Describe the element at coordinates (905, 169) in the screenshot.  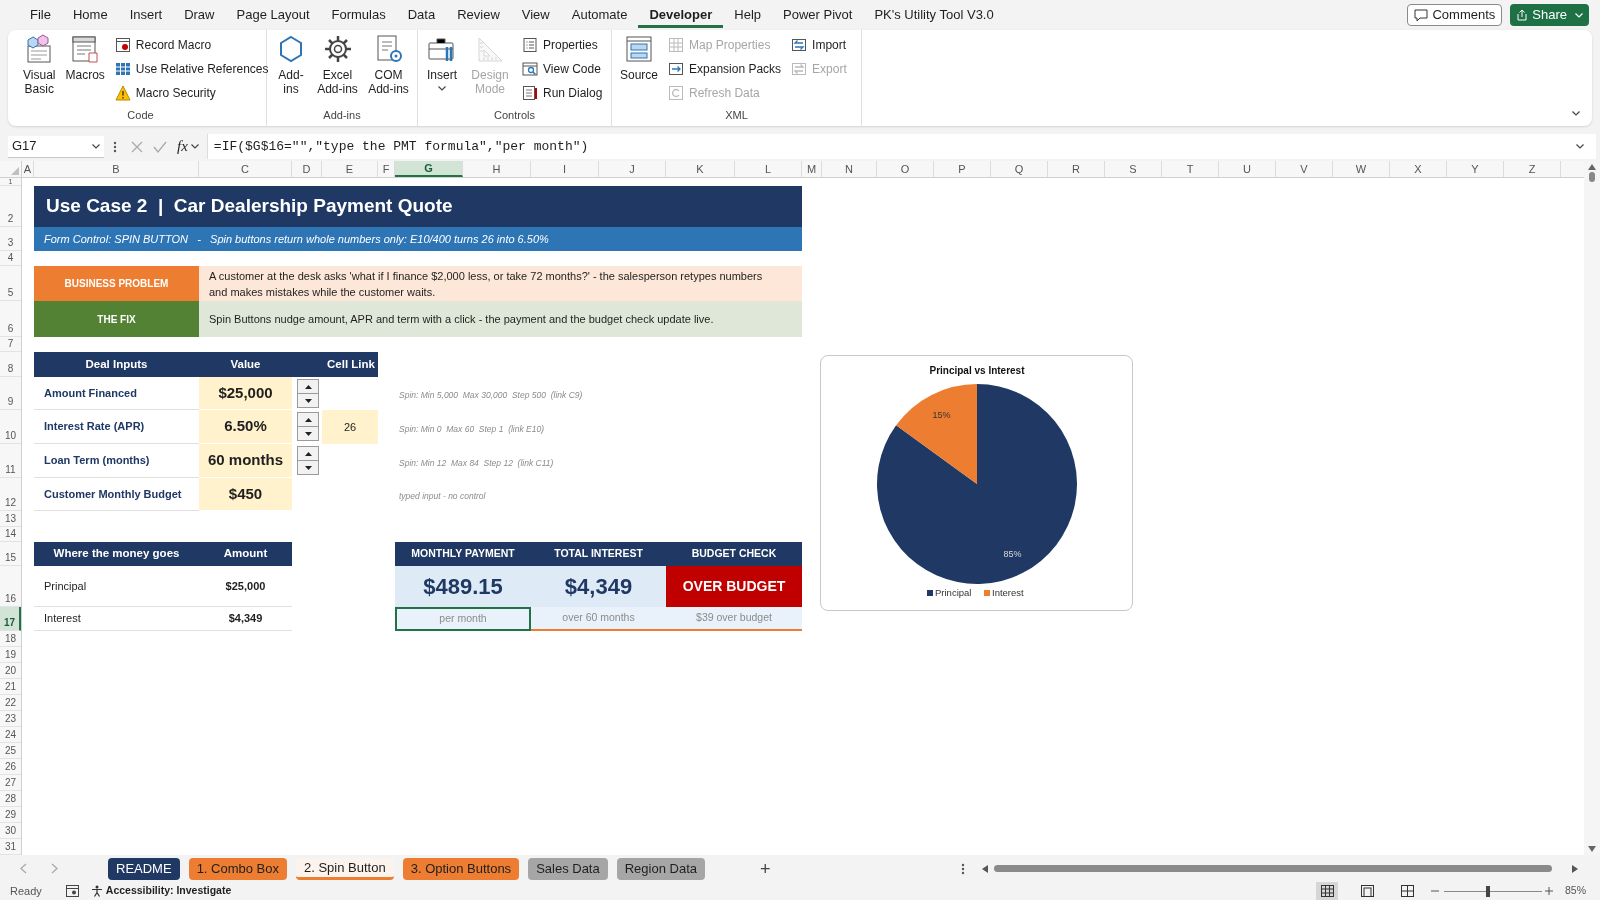
I see `column-header: O` at that location.